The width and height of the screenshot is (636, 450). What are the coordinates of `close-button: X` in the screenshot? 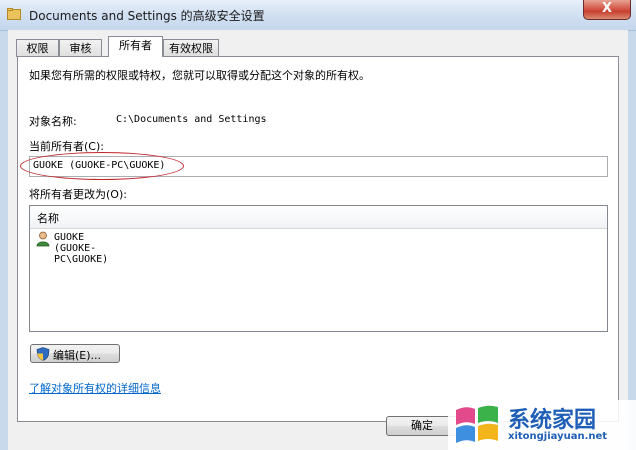 It's located at (607, 10).